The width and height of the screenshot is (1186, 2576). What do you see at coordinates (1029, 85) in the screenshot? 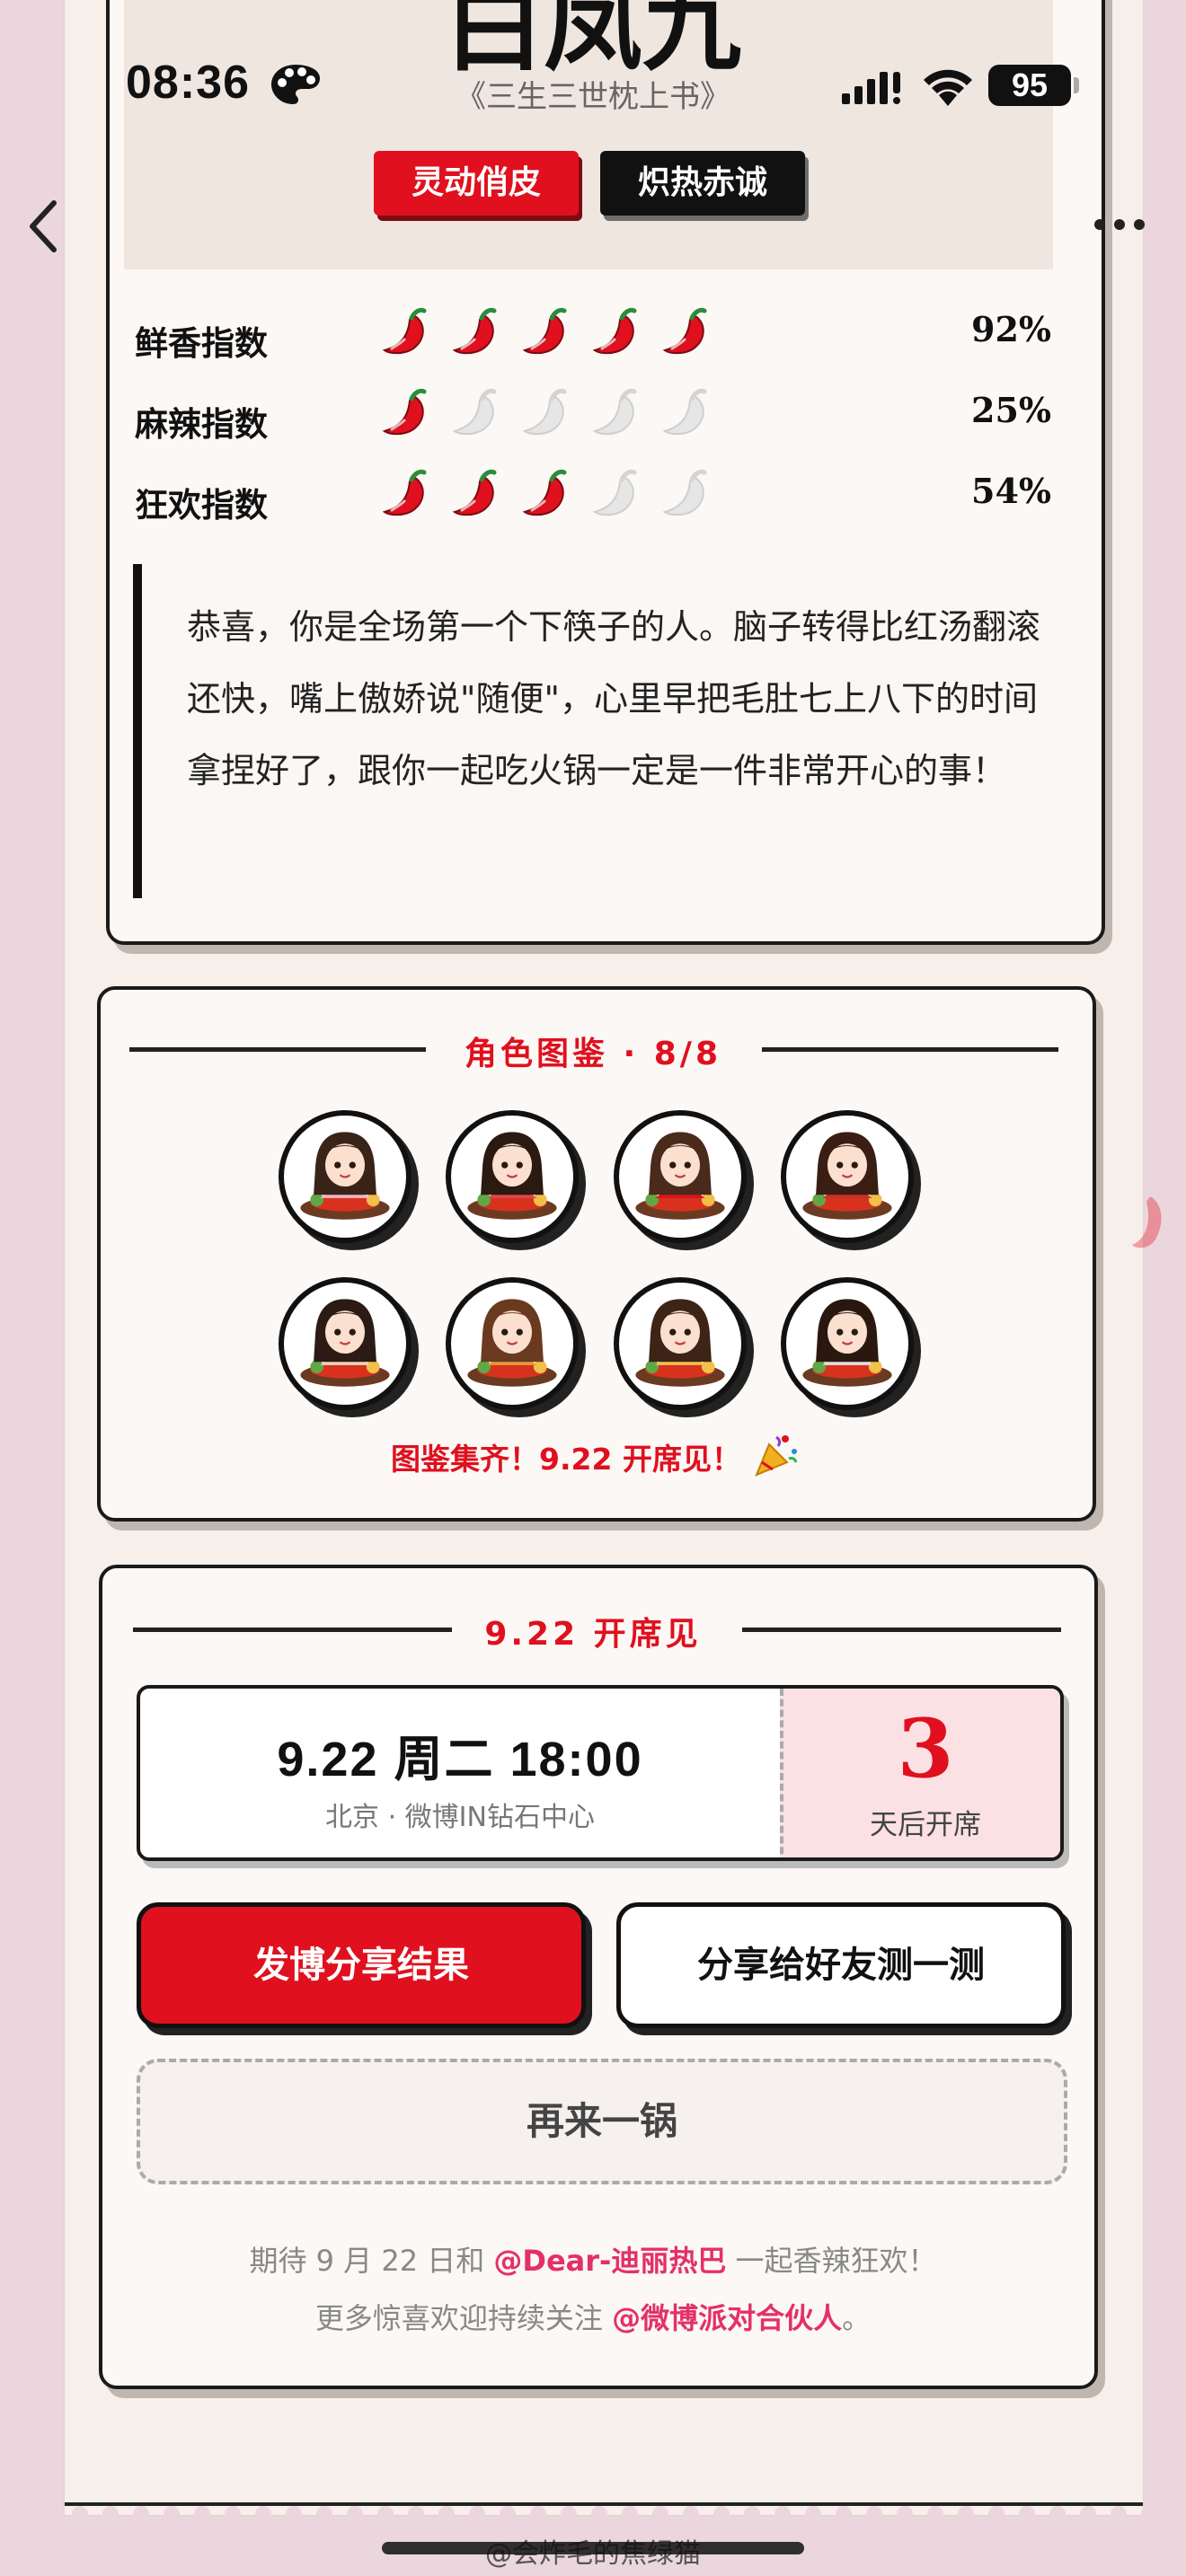
I see `battery-level: 95` at bounding box center [1029, 85].